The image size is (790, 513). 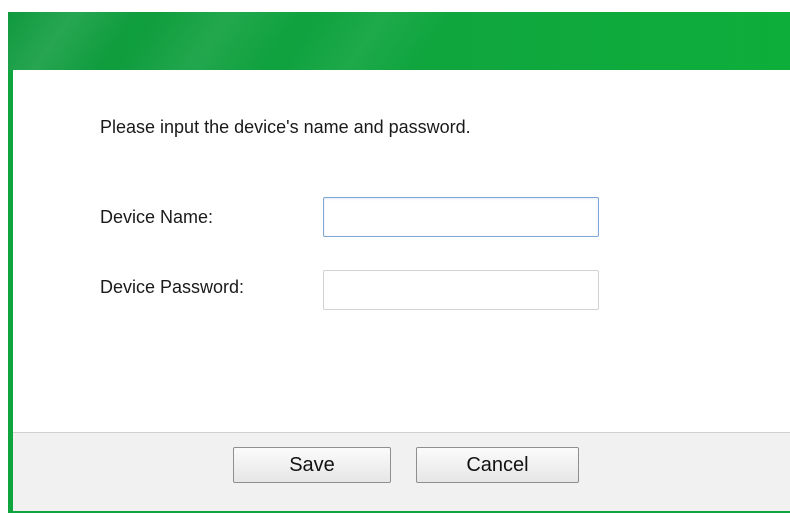 I want to click on device-password-input, so click(x=461, y=290).